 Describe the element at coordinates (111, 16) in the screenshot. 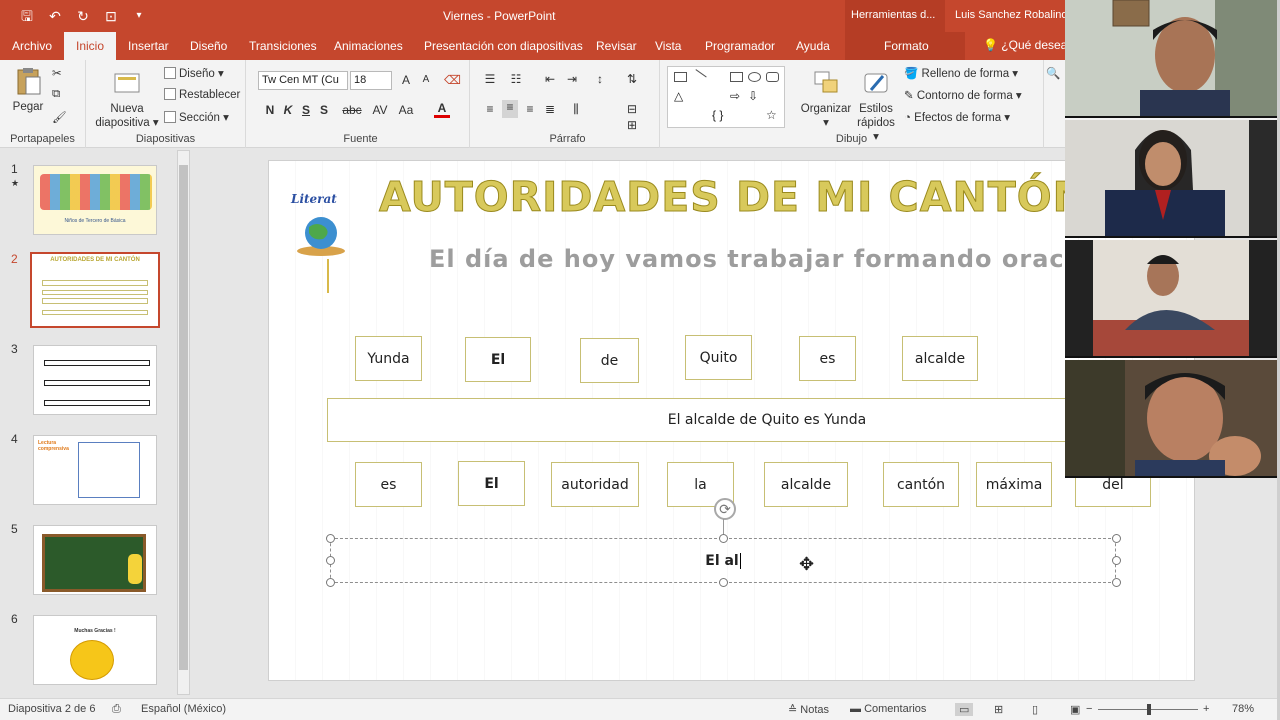

I see `start-slideshow-icon: ⊡` at that location.